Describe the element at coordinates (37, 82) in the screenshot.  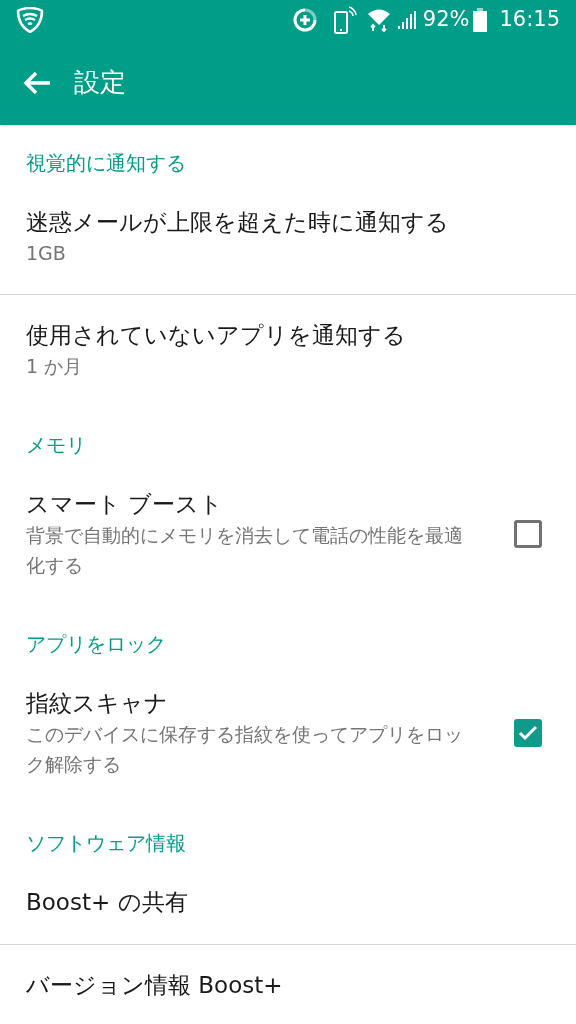
I see `back-arrow-icon` at that location.